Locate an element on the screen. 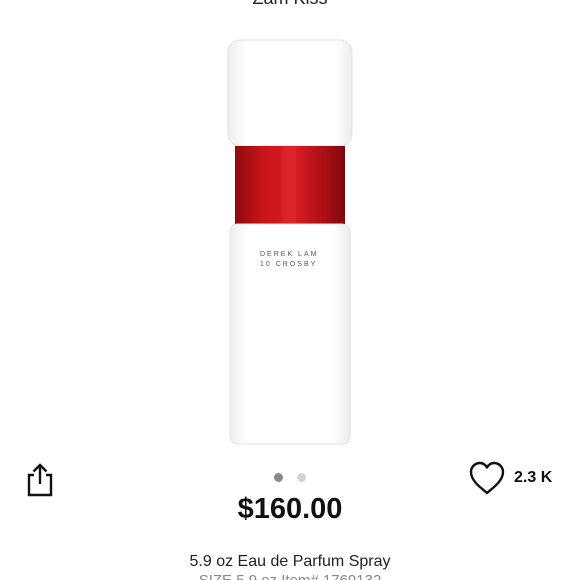 The image size is (580, 580). product-size-description: 5.9 oz Eau de Parfum Spray is located at coordinates (290, 561).